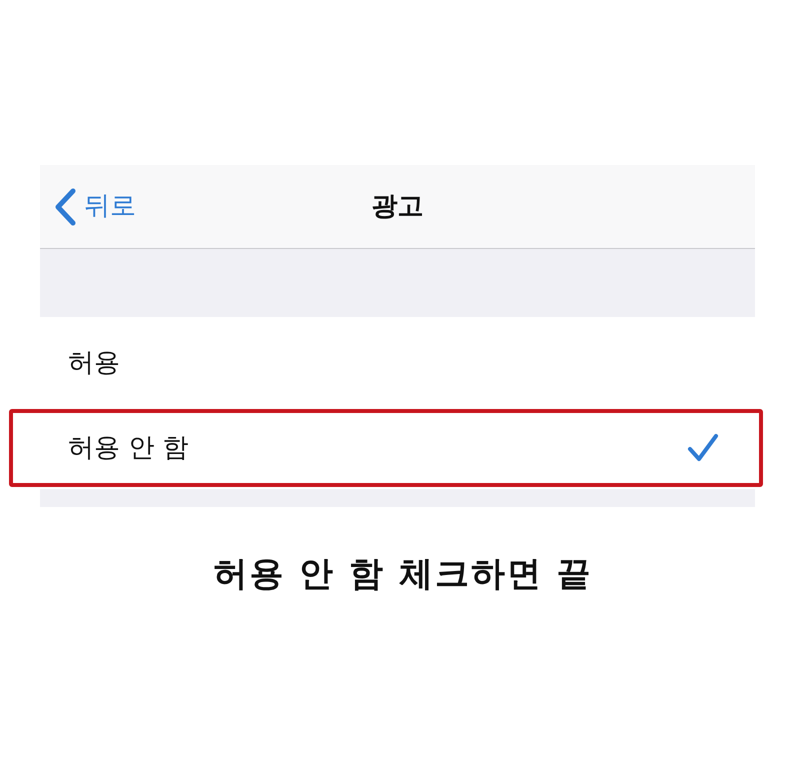  I want to click on checkmark-icon, so click(703, 448).